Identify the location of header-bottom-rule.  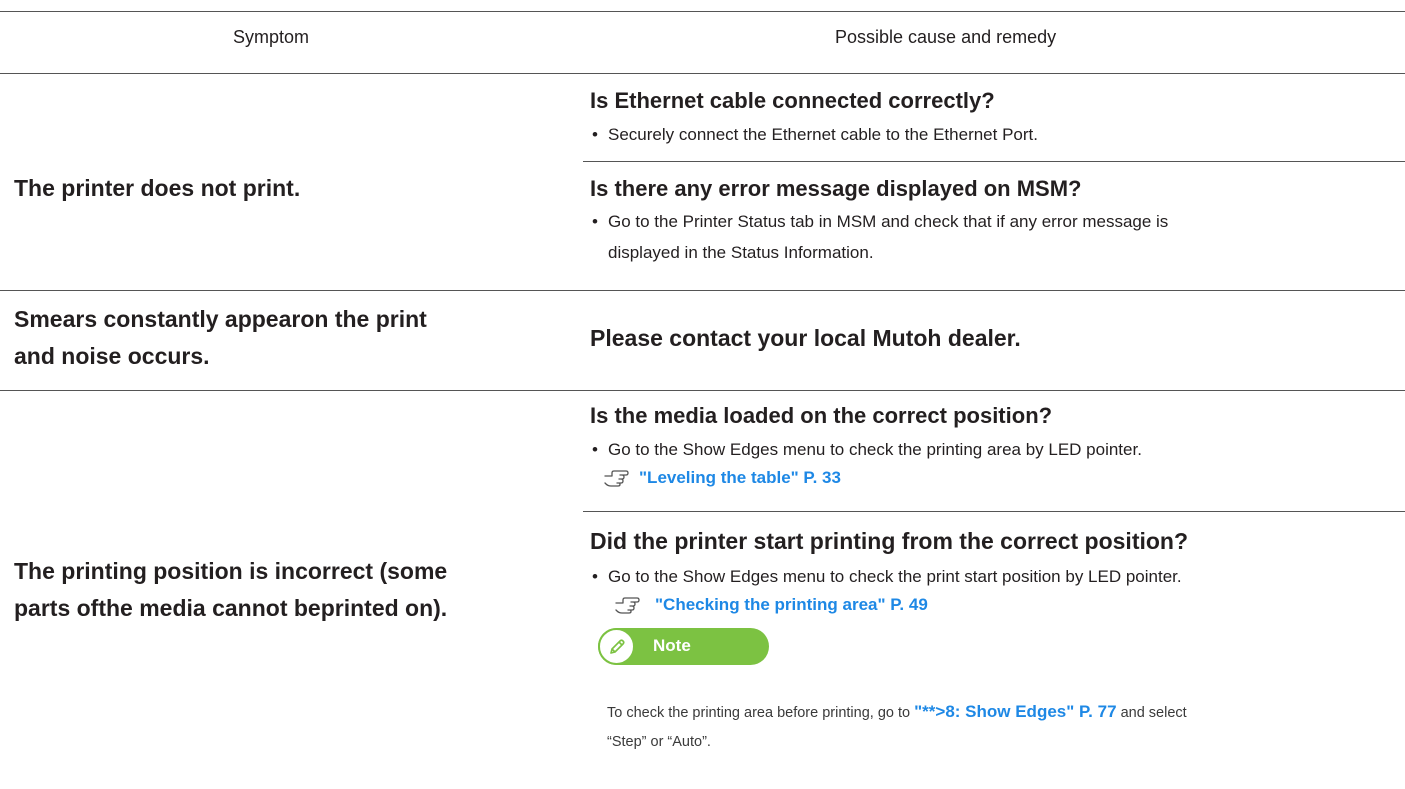
(702, 73).